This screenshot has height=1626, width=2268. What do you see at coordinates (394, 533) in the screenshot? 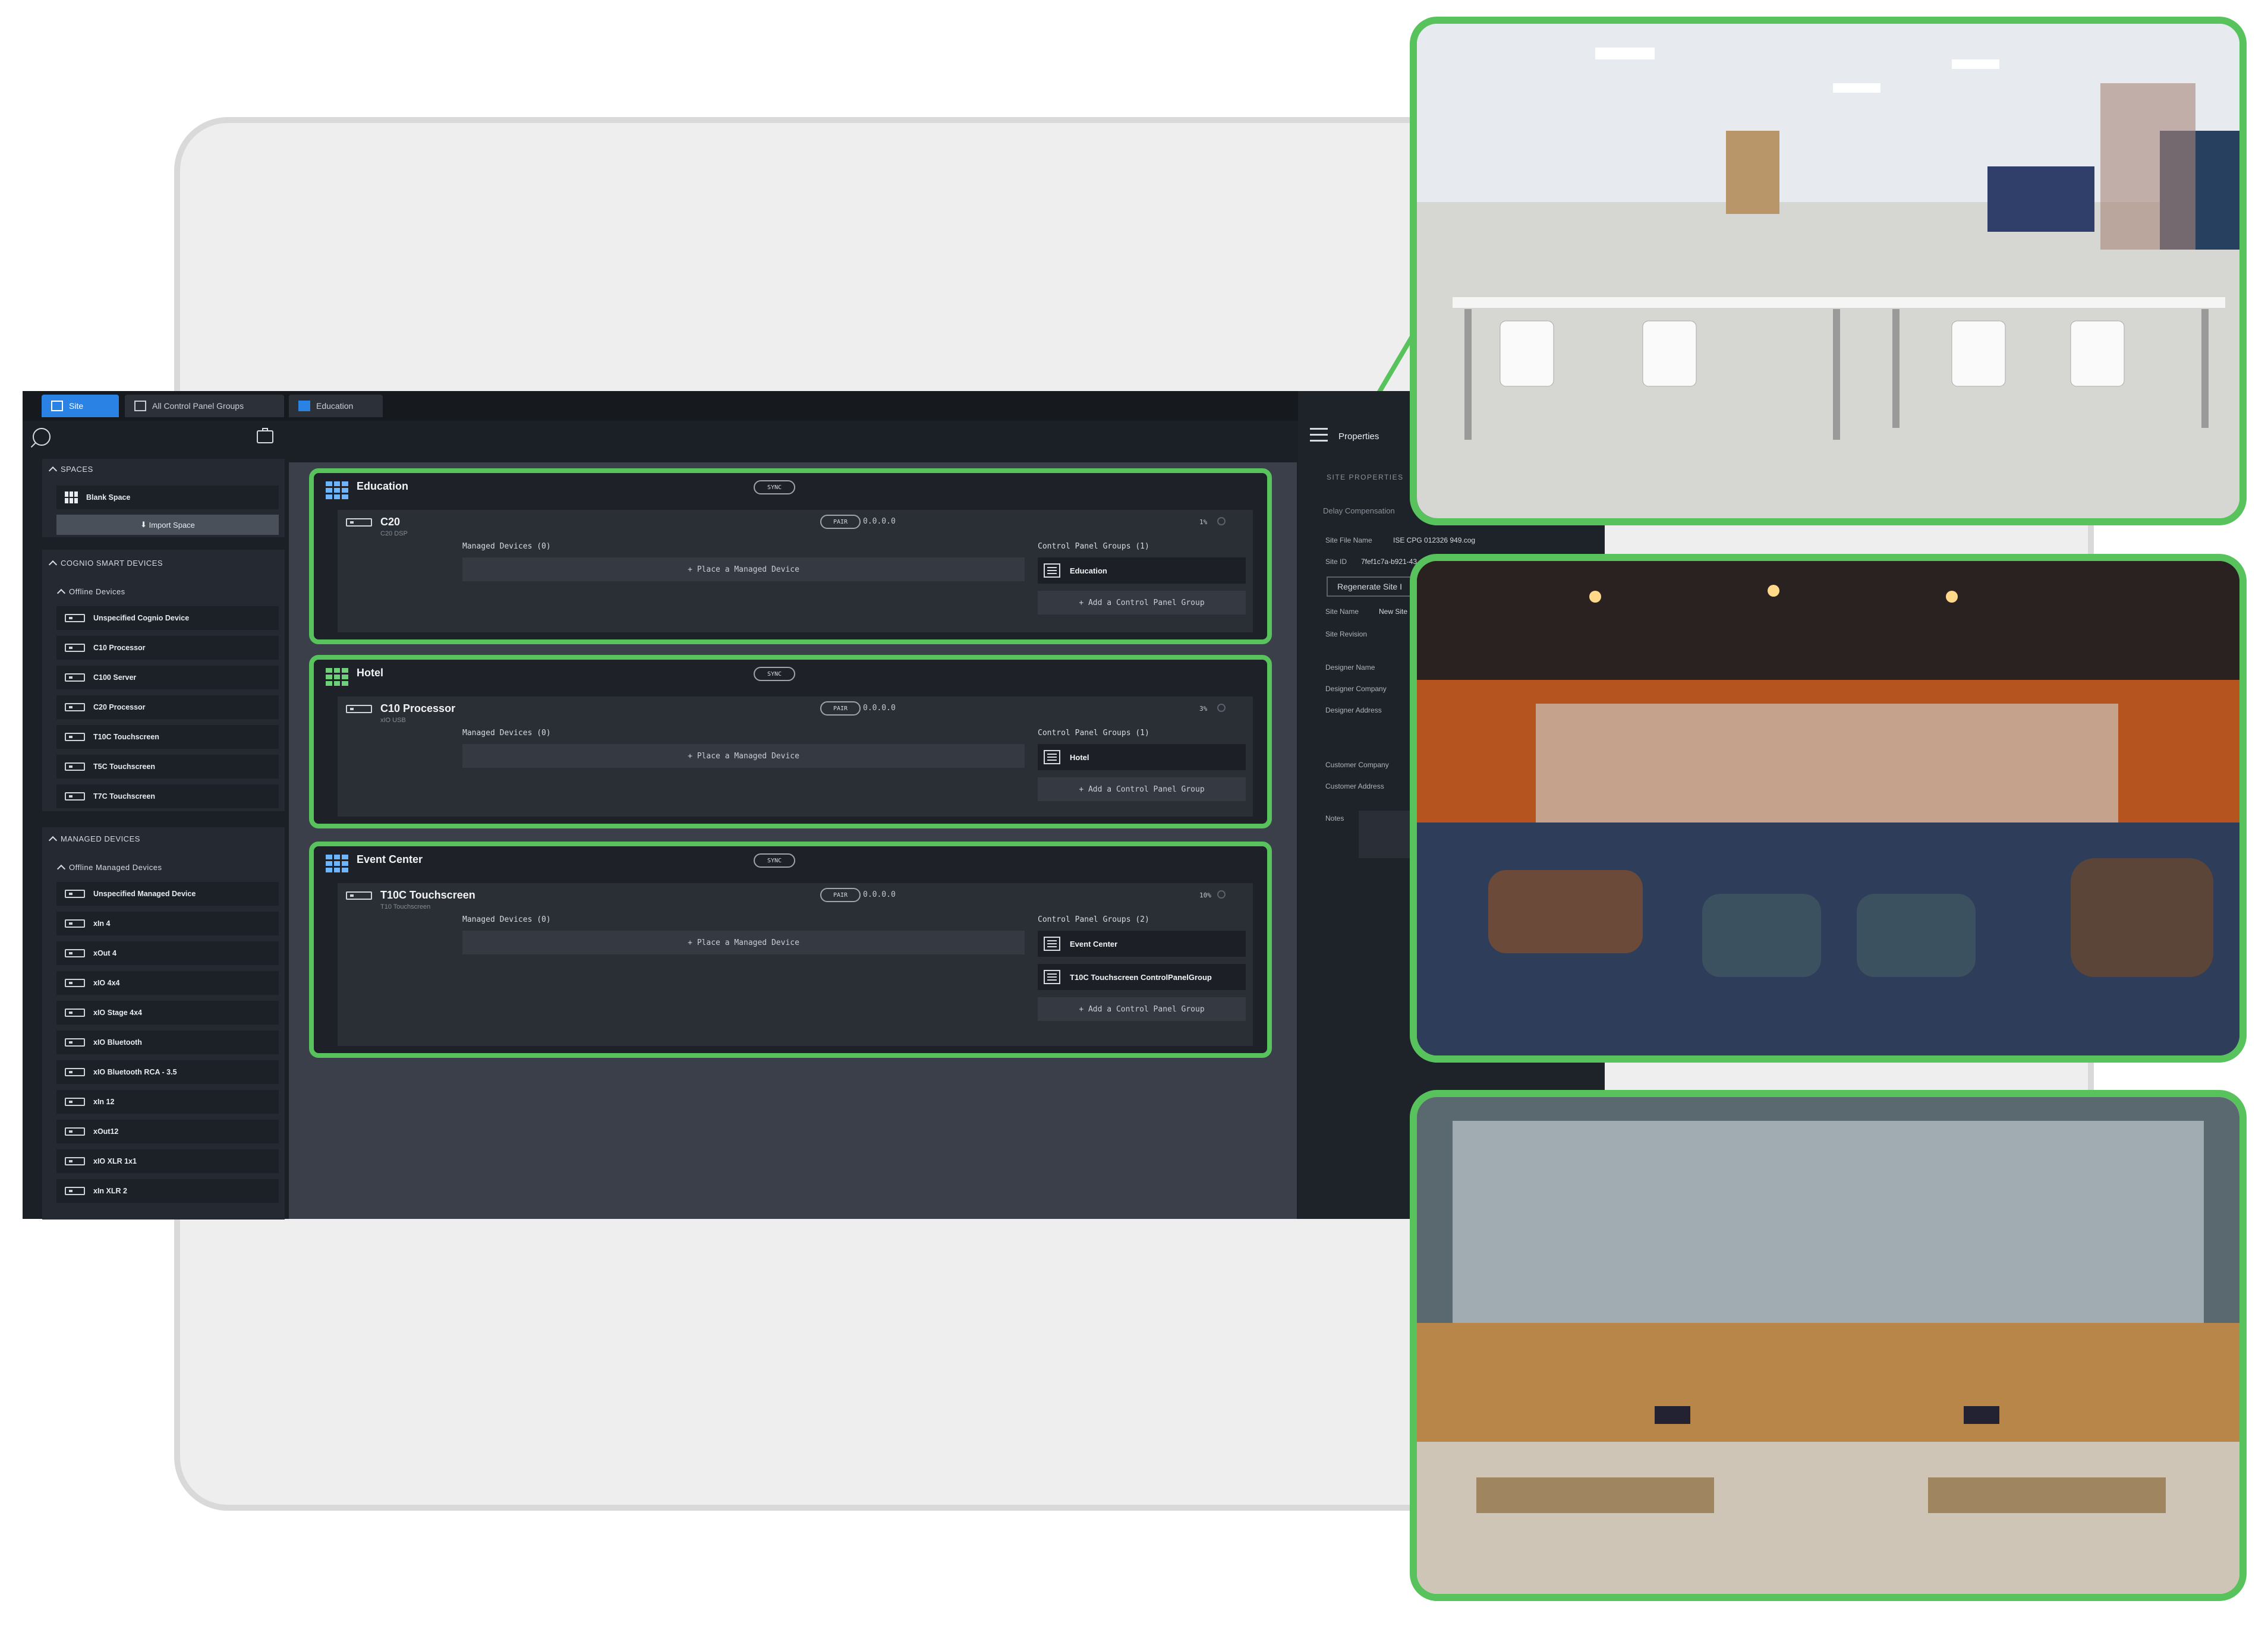
I see `device-subtitle: C20 DSP` at bounding box center [394, 533].